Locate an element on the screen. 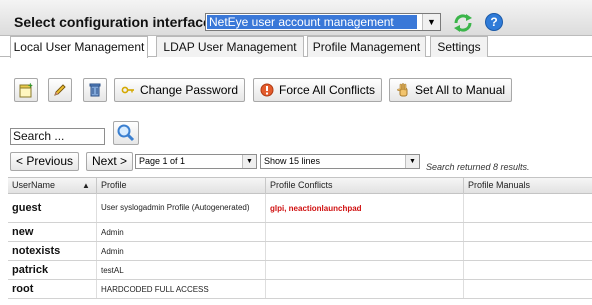 The height and width of the screenshot is (305, 592). warning-icon is located at coordinates (267, 90).